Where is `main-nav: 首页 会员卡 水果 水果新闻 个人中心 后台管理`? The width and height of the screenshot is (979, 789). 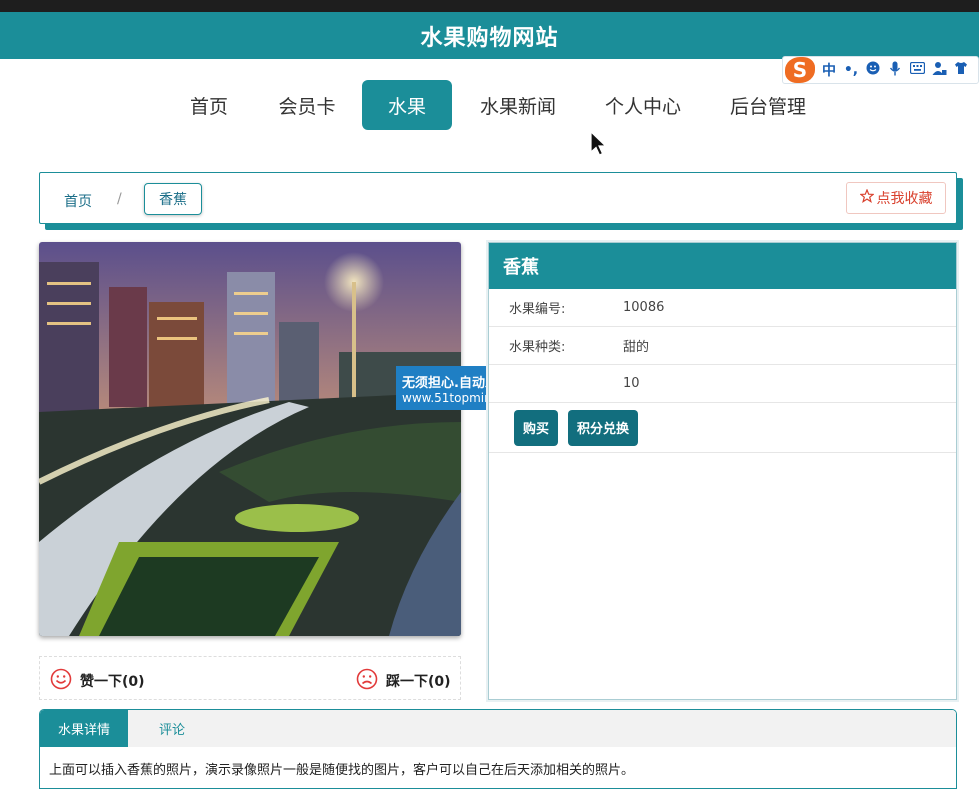
main-nav: 首页 会员卡 水果 水果新闻 个人中心 后台管理 is located at coordinates (489, 106).